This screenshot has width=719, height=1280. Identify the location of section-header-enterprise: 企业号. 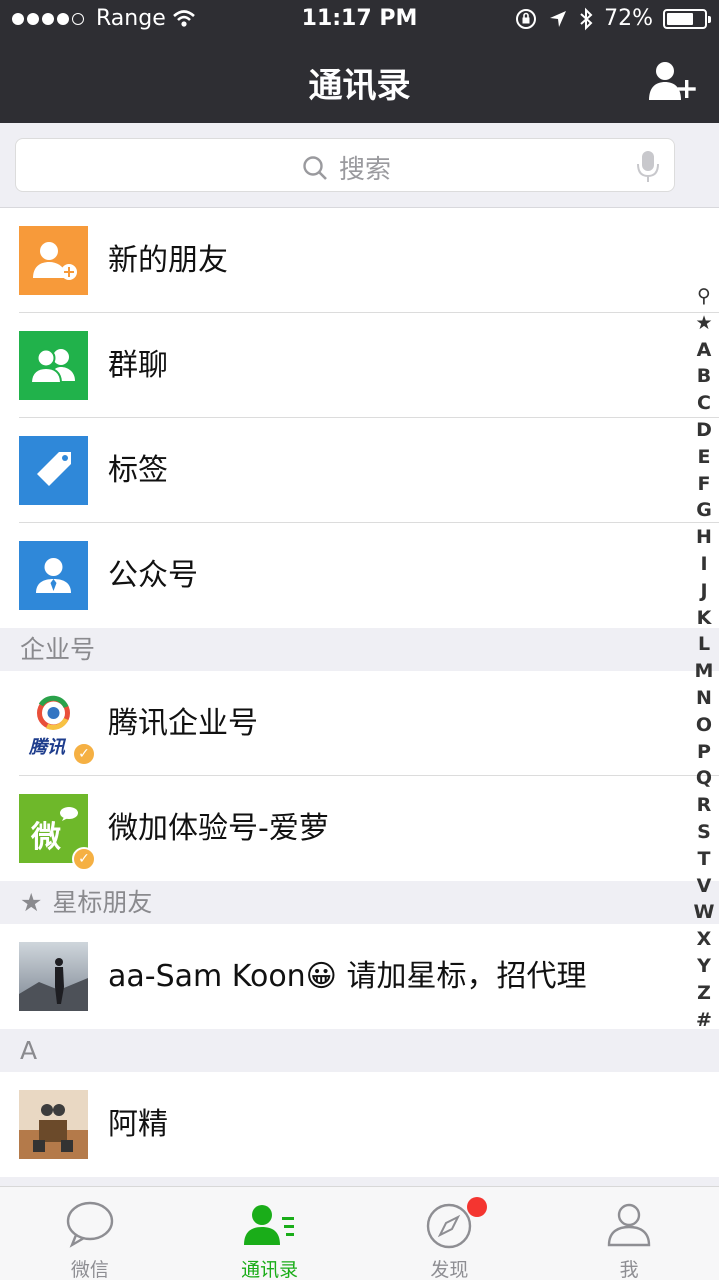
(359, 649).